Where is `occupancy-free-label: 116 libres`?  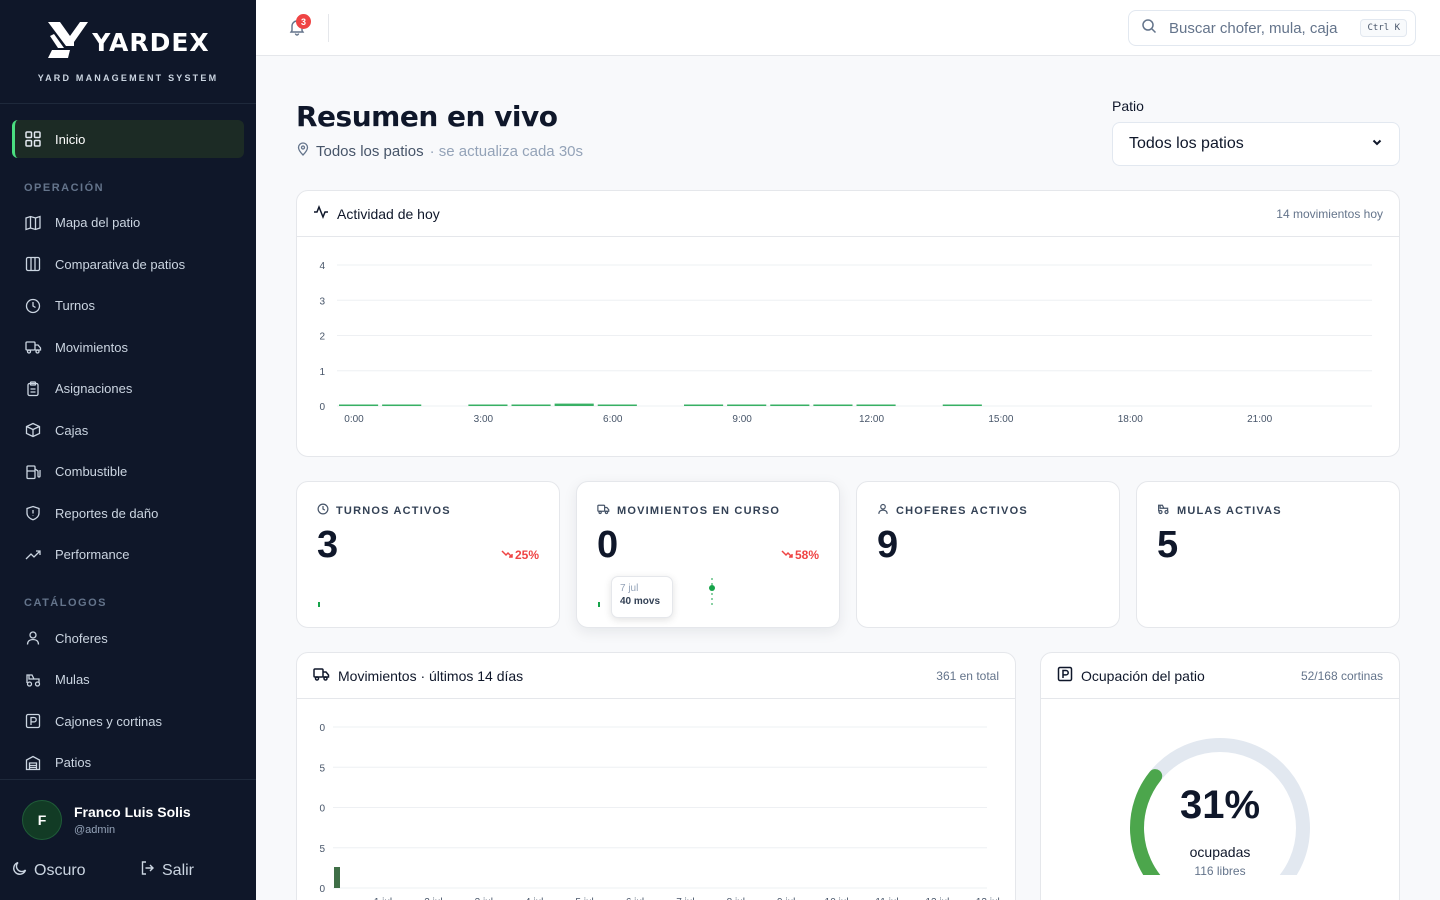
occupancy-free-label: 116 libres is located at coordinates (1220, 871).